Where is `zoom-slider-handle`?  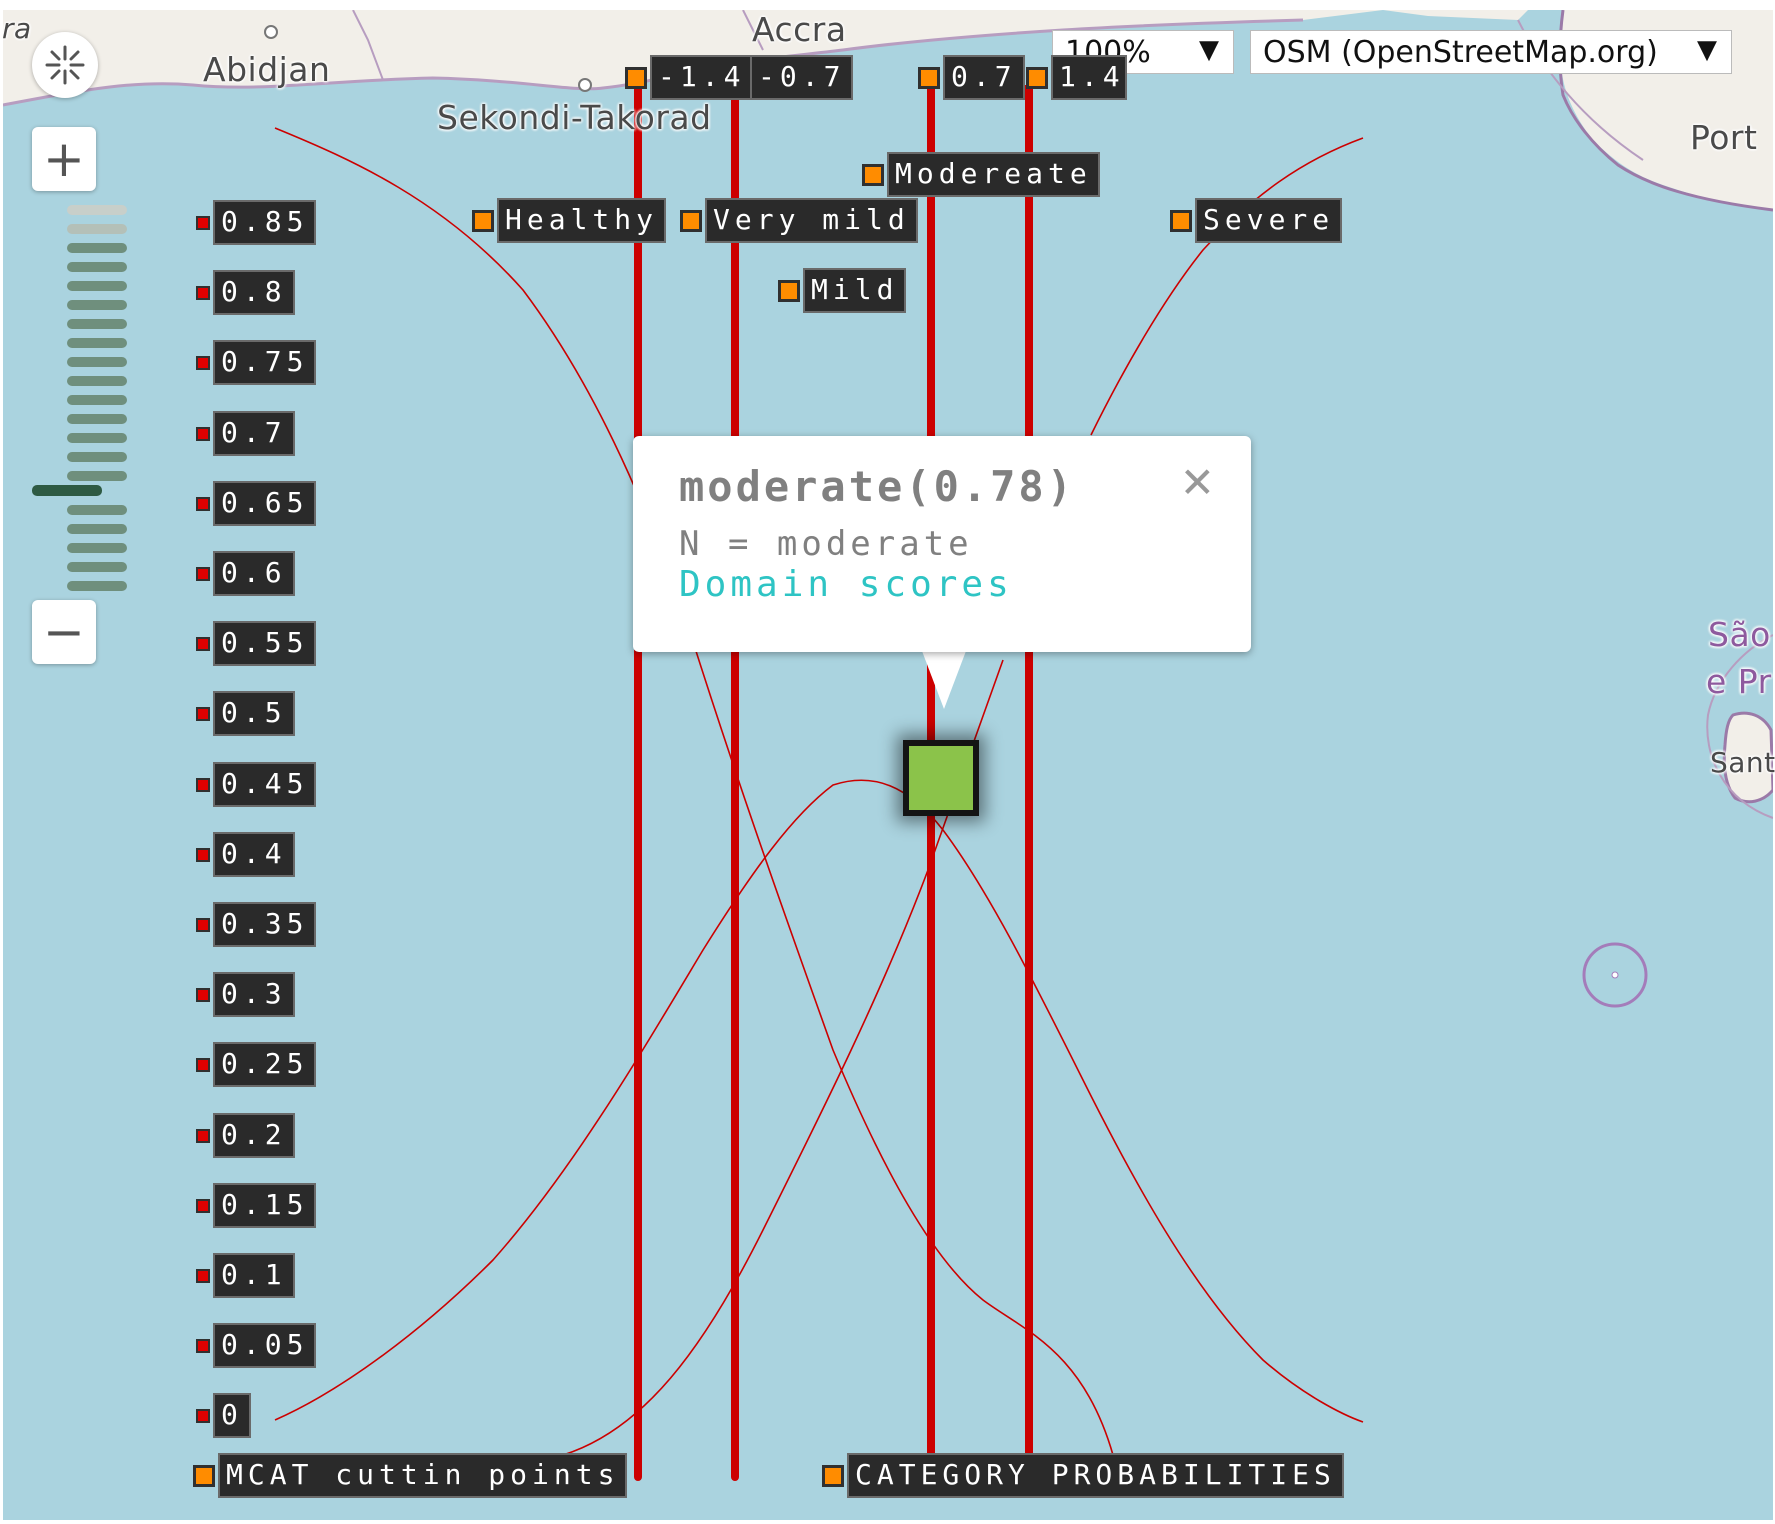 zoom-slider-handle is located at coordinates (67, 490).